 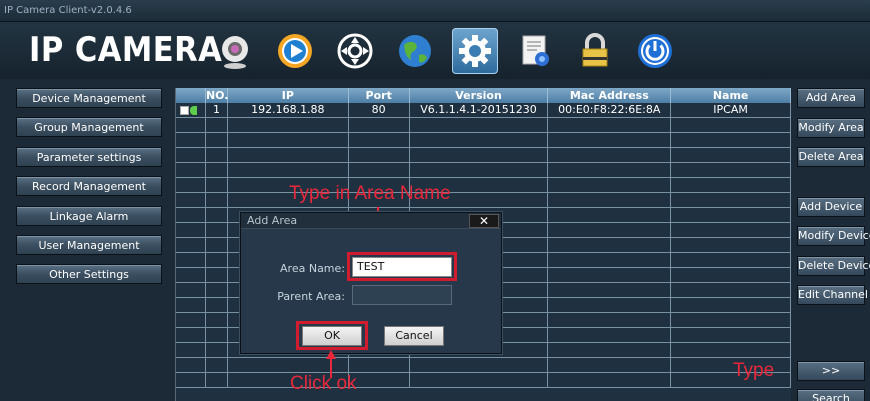 What do you see at coordinates (731, 95) in the screenshot?
I see `column-header-name: Name` at bounding box center [731, 95].